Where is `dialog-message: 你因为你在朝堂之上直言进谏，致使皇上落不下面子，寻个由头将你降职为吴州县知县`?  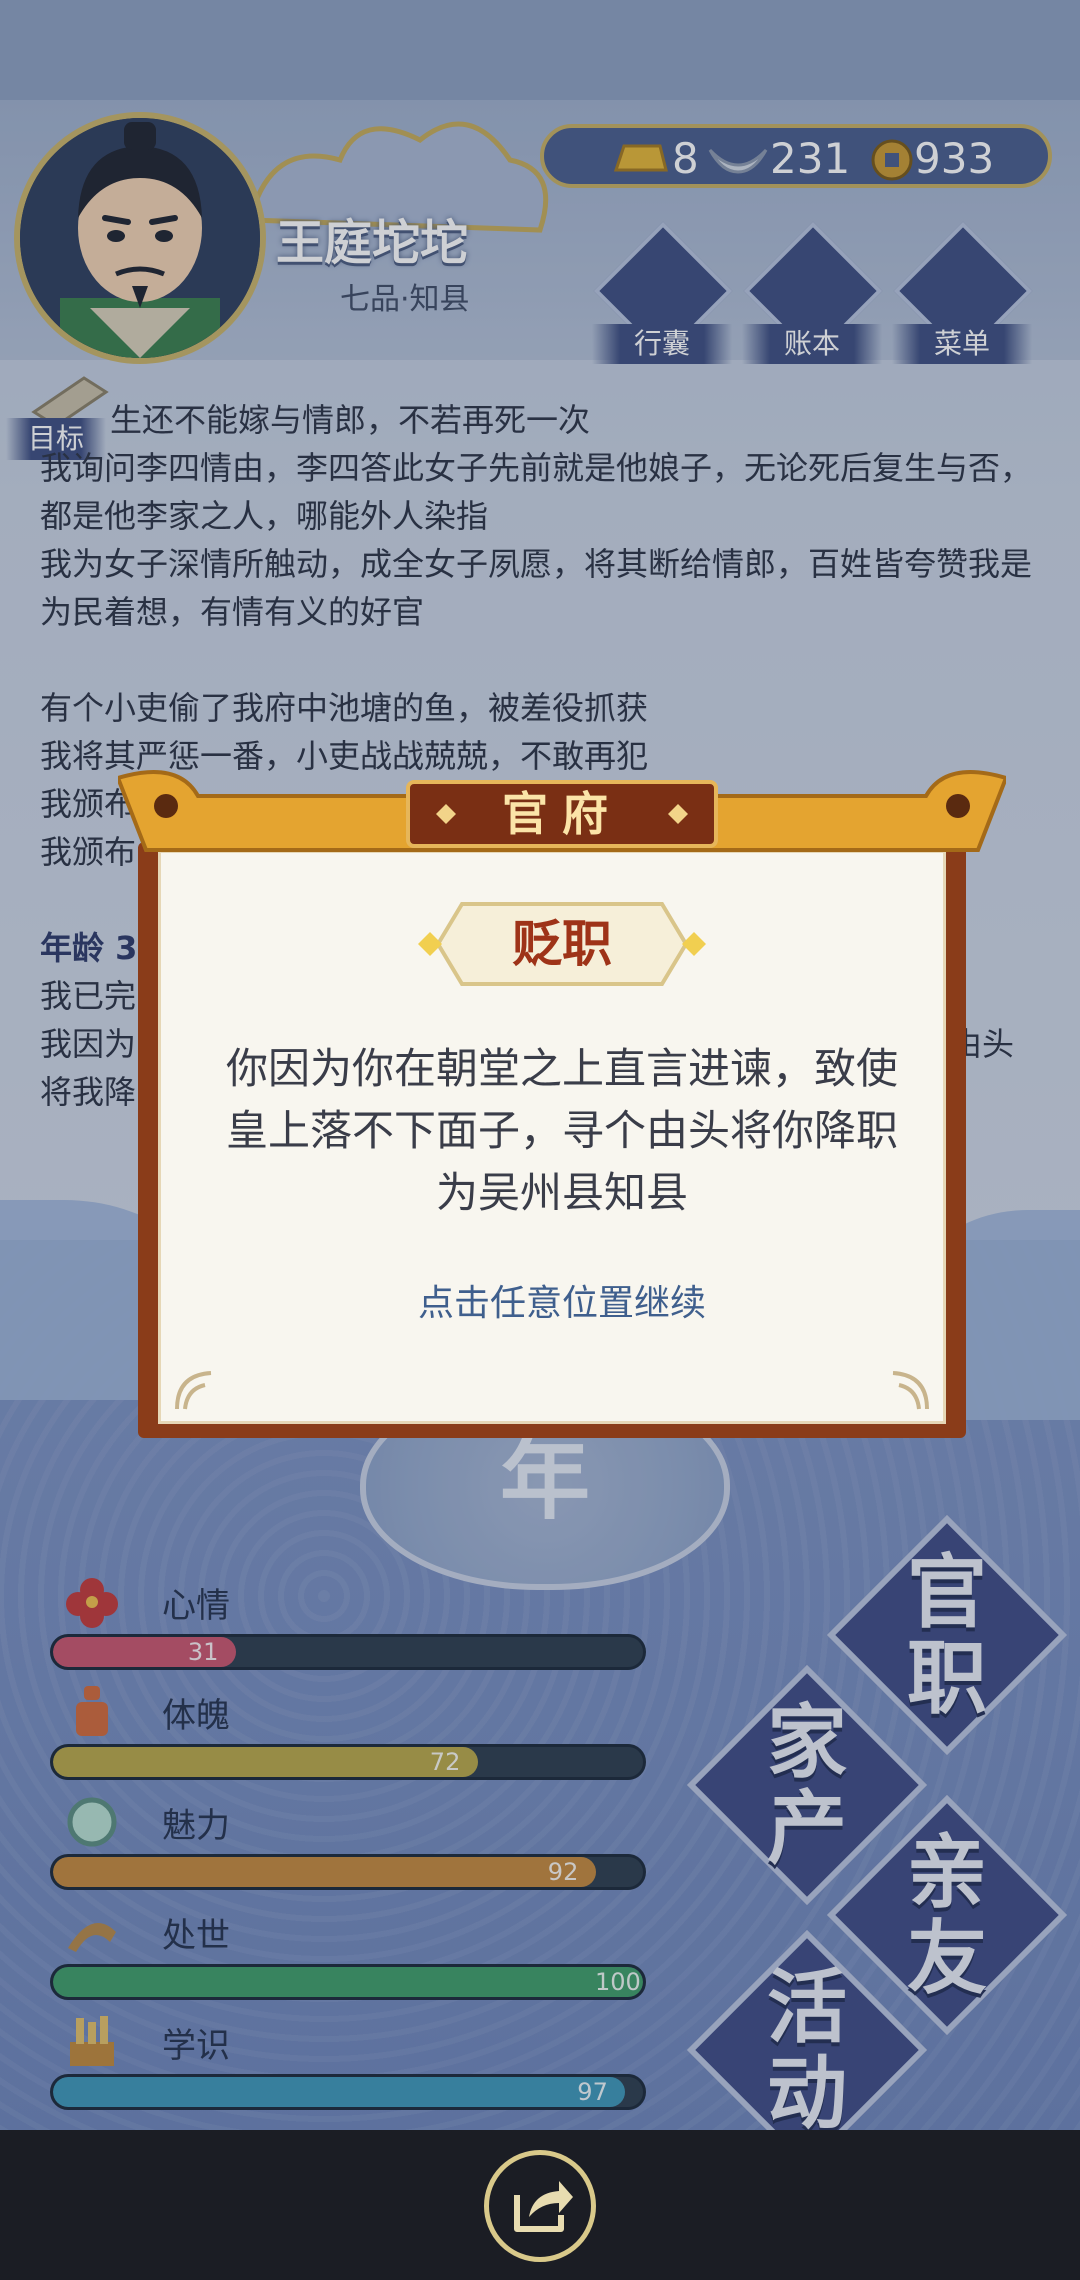
dialog-message: 你因为你在朝堂之上直言进谏，致使皇上落不下面子，寻个由头将你降职为吴州县知县 is located at coordinates (561, 1130).